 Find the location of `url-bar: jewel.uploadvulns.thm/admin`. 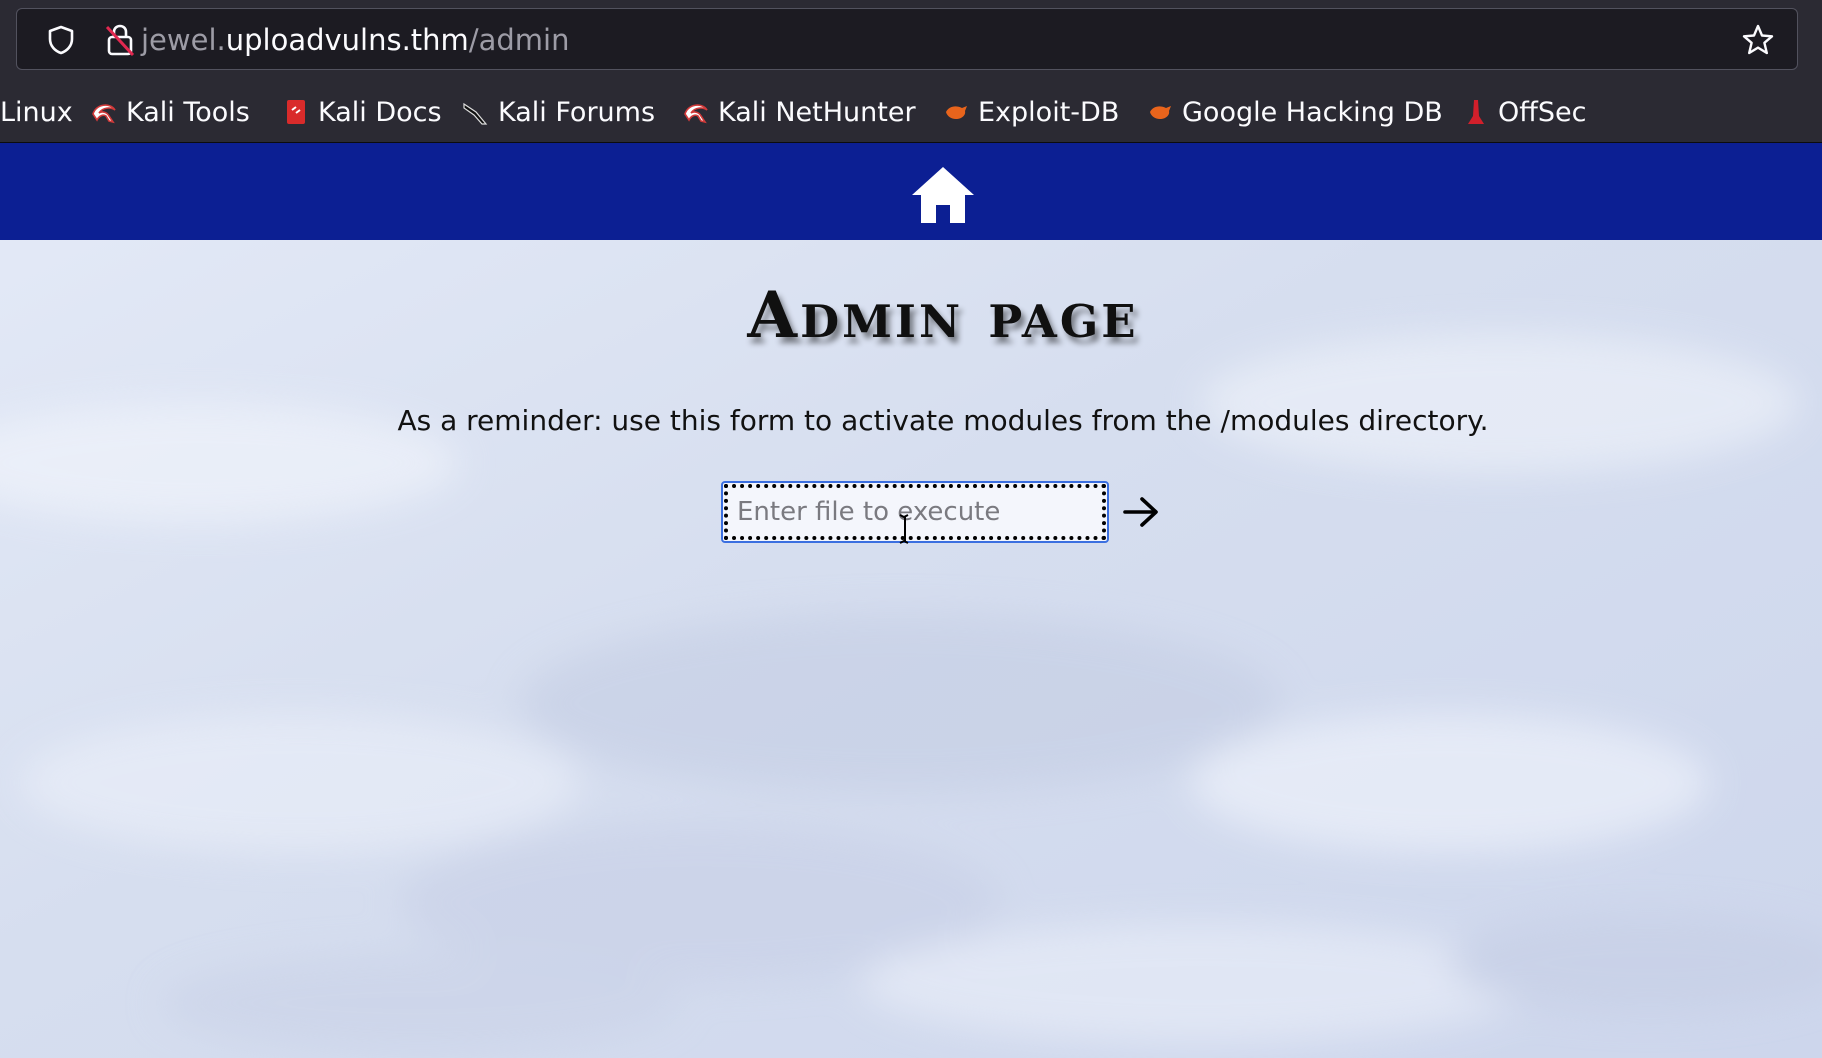

url-bar: jewel.uploadvulns.thm/admin is located at coordinates (907, 39).